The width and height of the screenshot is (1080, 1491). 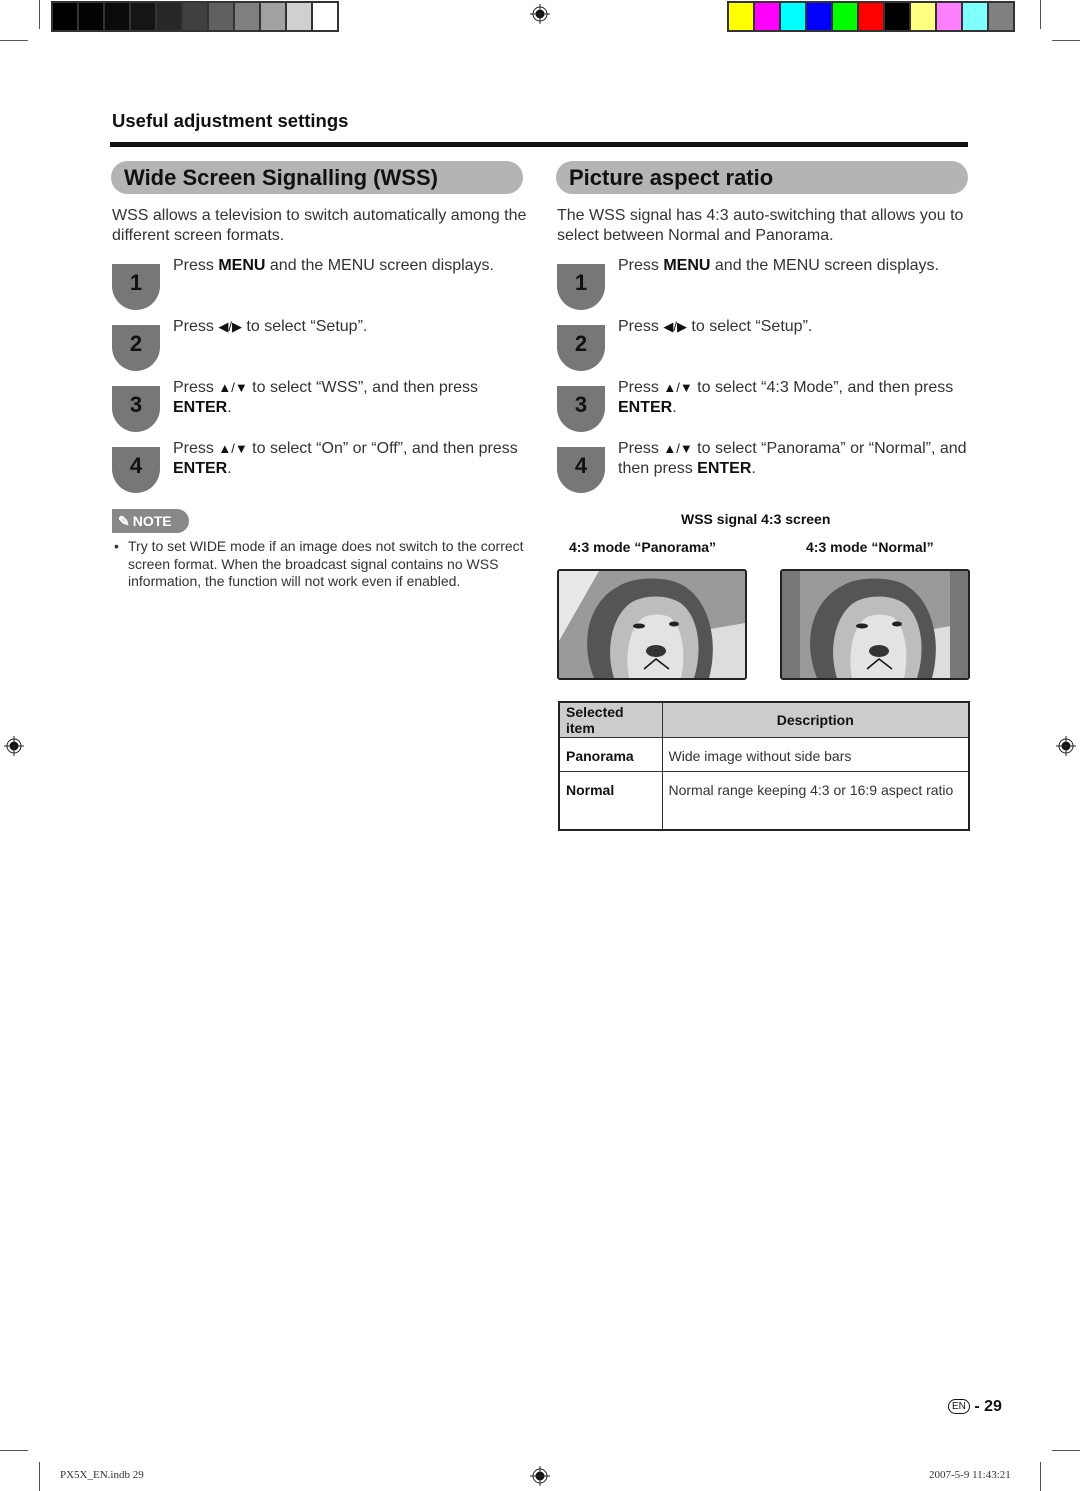 What do you see at coordinates (870, 547) in the screenshot?
I see `normal-caption: 4:3 mode “Normal”` at bounding box center [870, 547].